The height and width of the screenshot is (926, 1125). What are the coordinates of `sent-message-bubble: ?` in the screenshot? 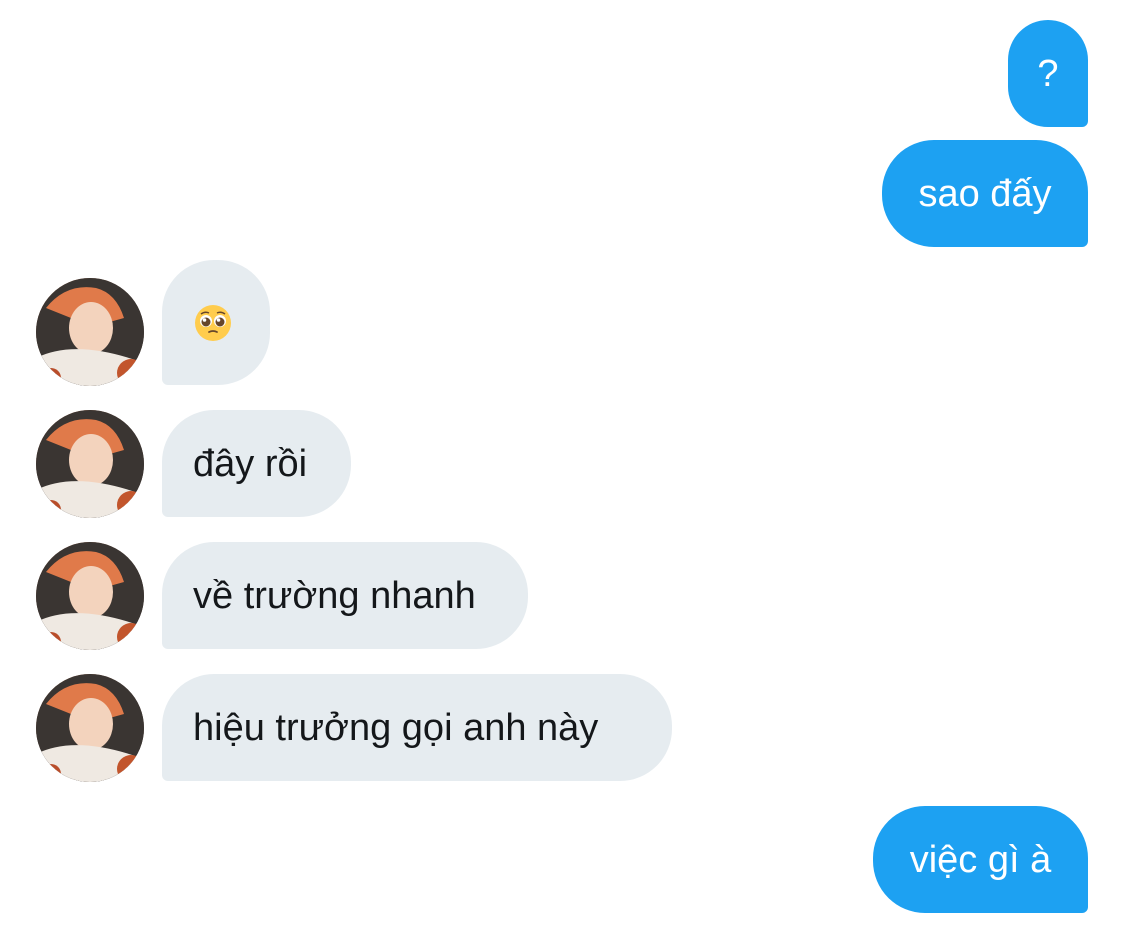 It's located at (1048, 73).